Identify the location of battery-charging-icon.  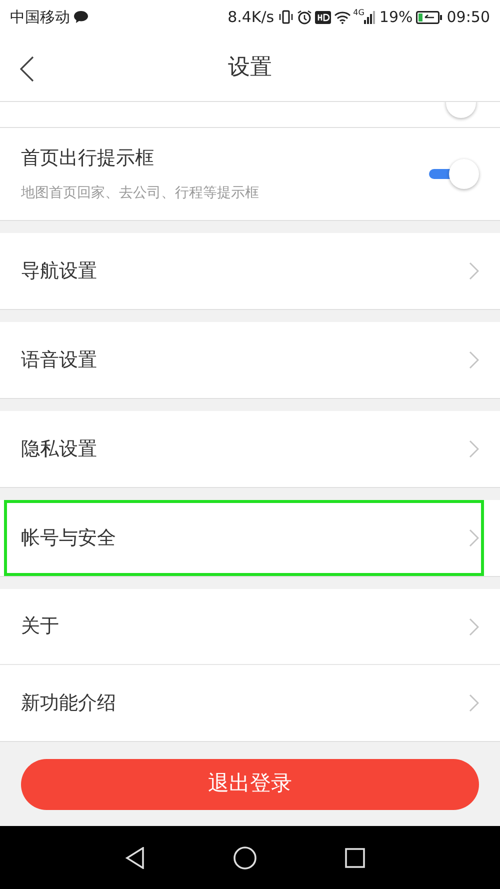
(429, 17).